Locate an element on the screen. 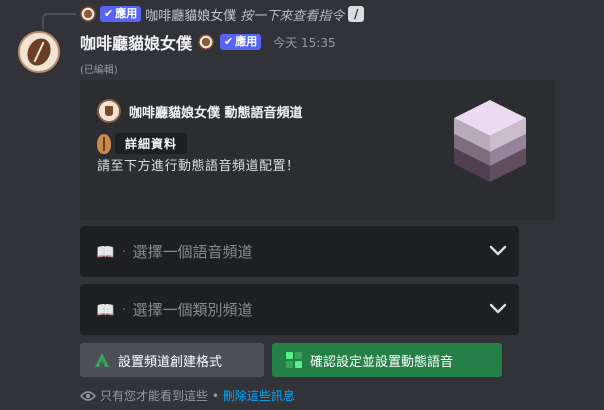  voice-channel-select: 📖 · 選擇一個語音頻道 is located at coordinates (299, 251).